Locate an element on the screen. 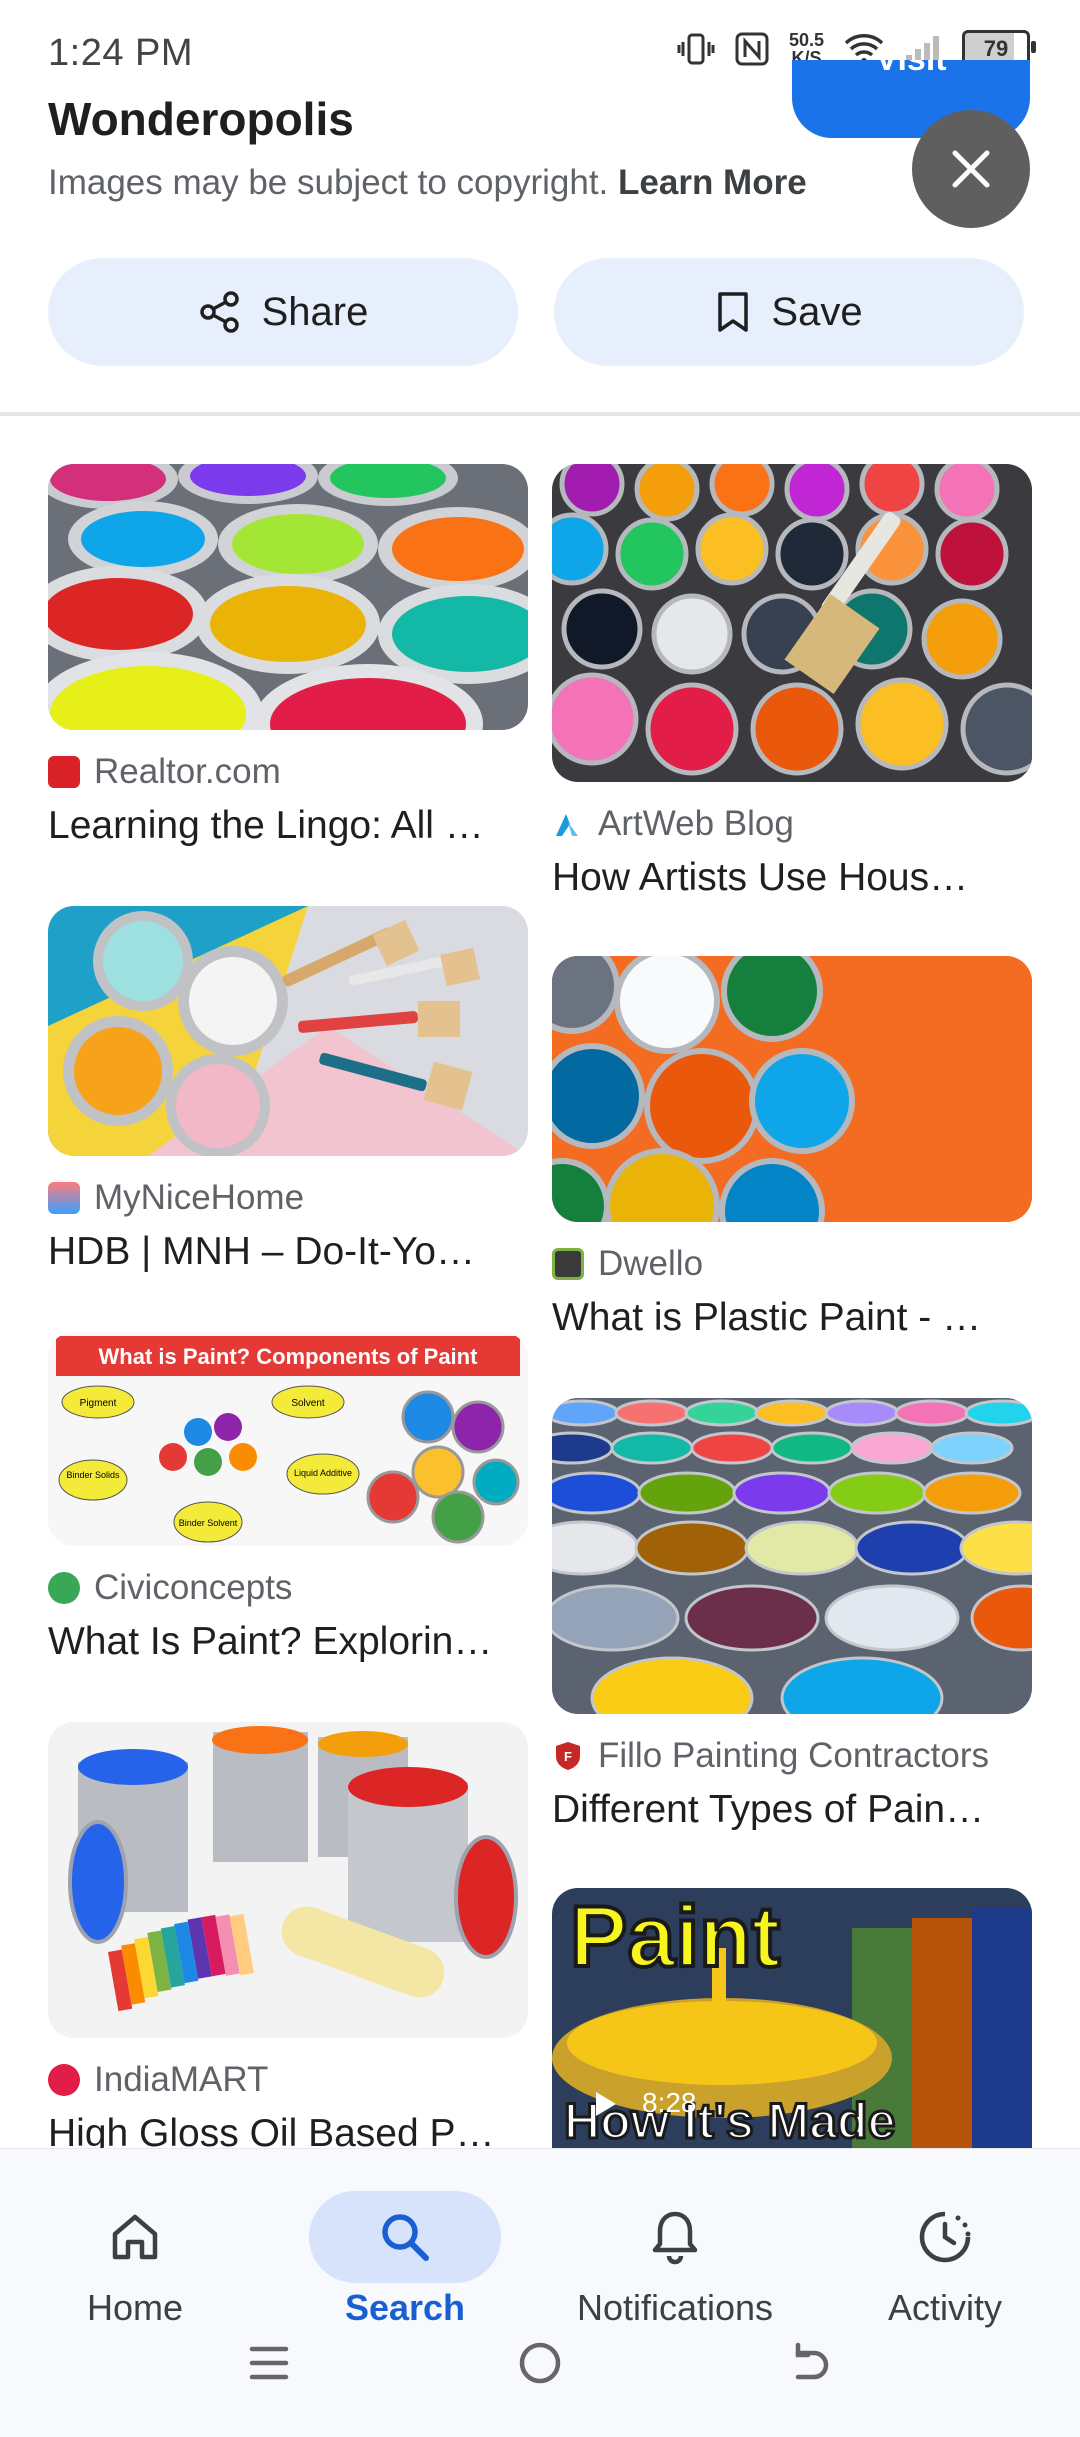 The width and height of the screenshot is (1080, 2437). mynicehome-favicon is located at coordinates (64, 1198).